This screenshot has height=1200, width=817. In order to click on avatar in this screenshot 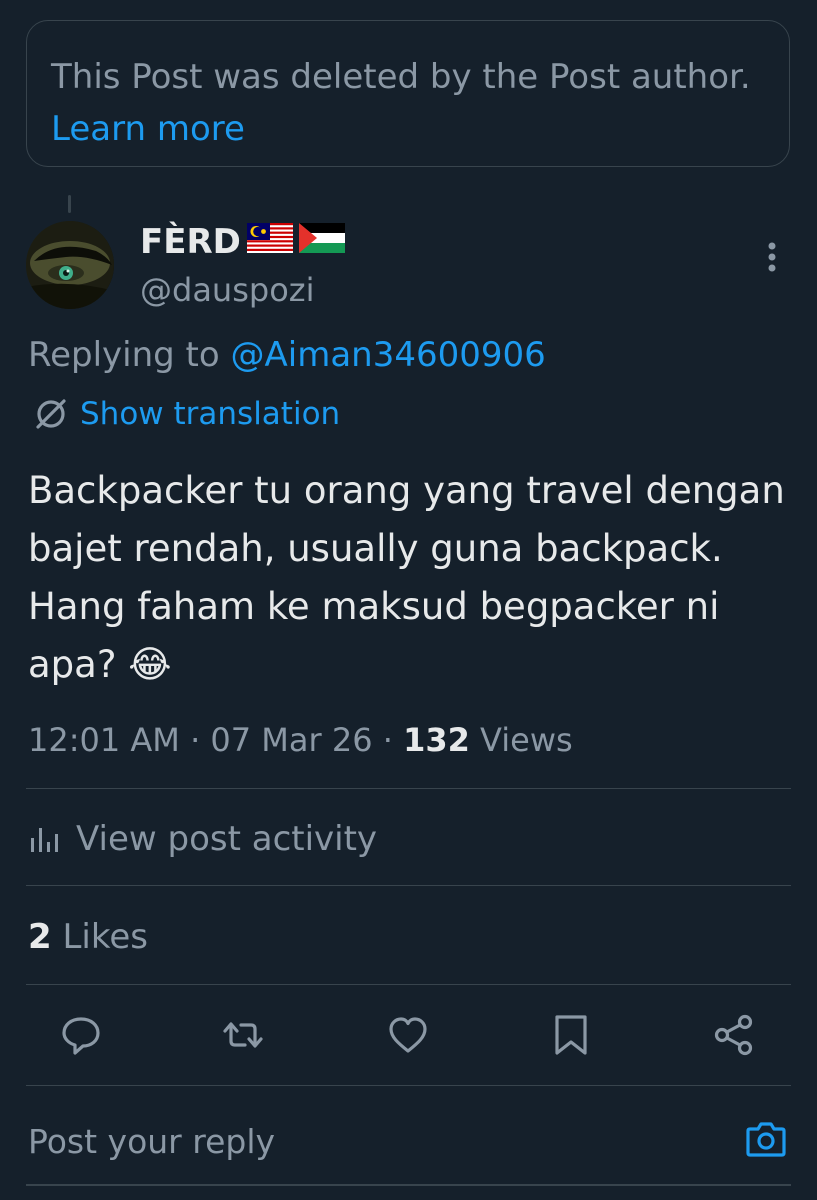, I will do `click(70, 265)`.